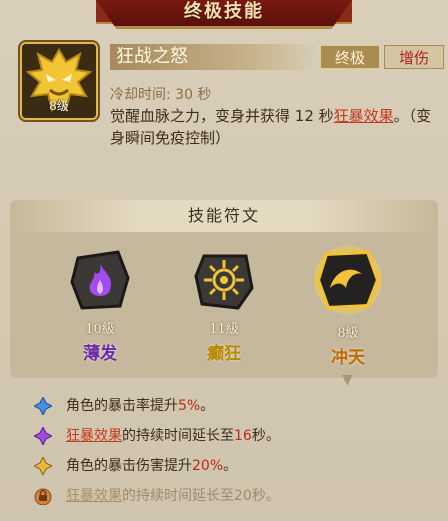 The image size is (448, 521). I want to click on skill-description: 觉醒血脉之力，变身并获得 12 秒狂暴效果。（变身瞬间免疫控制）, so click(275, 127).